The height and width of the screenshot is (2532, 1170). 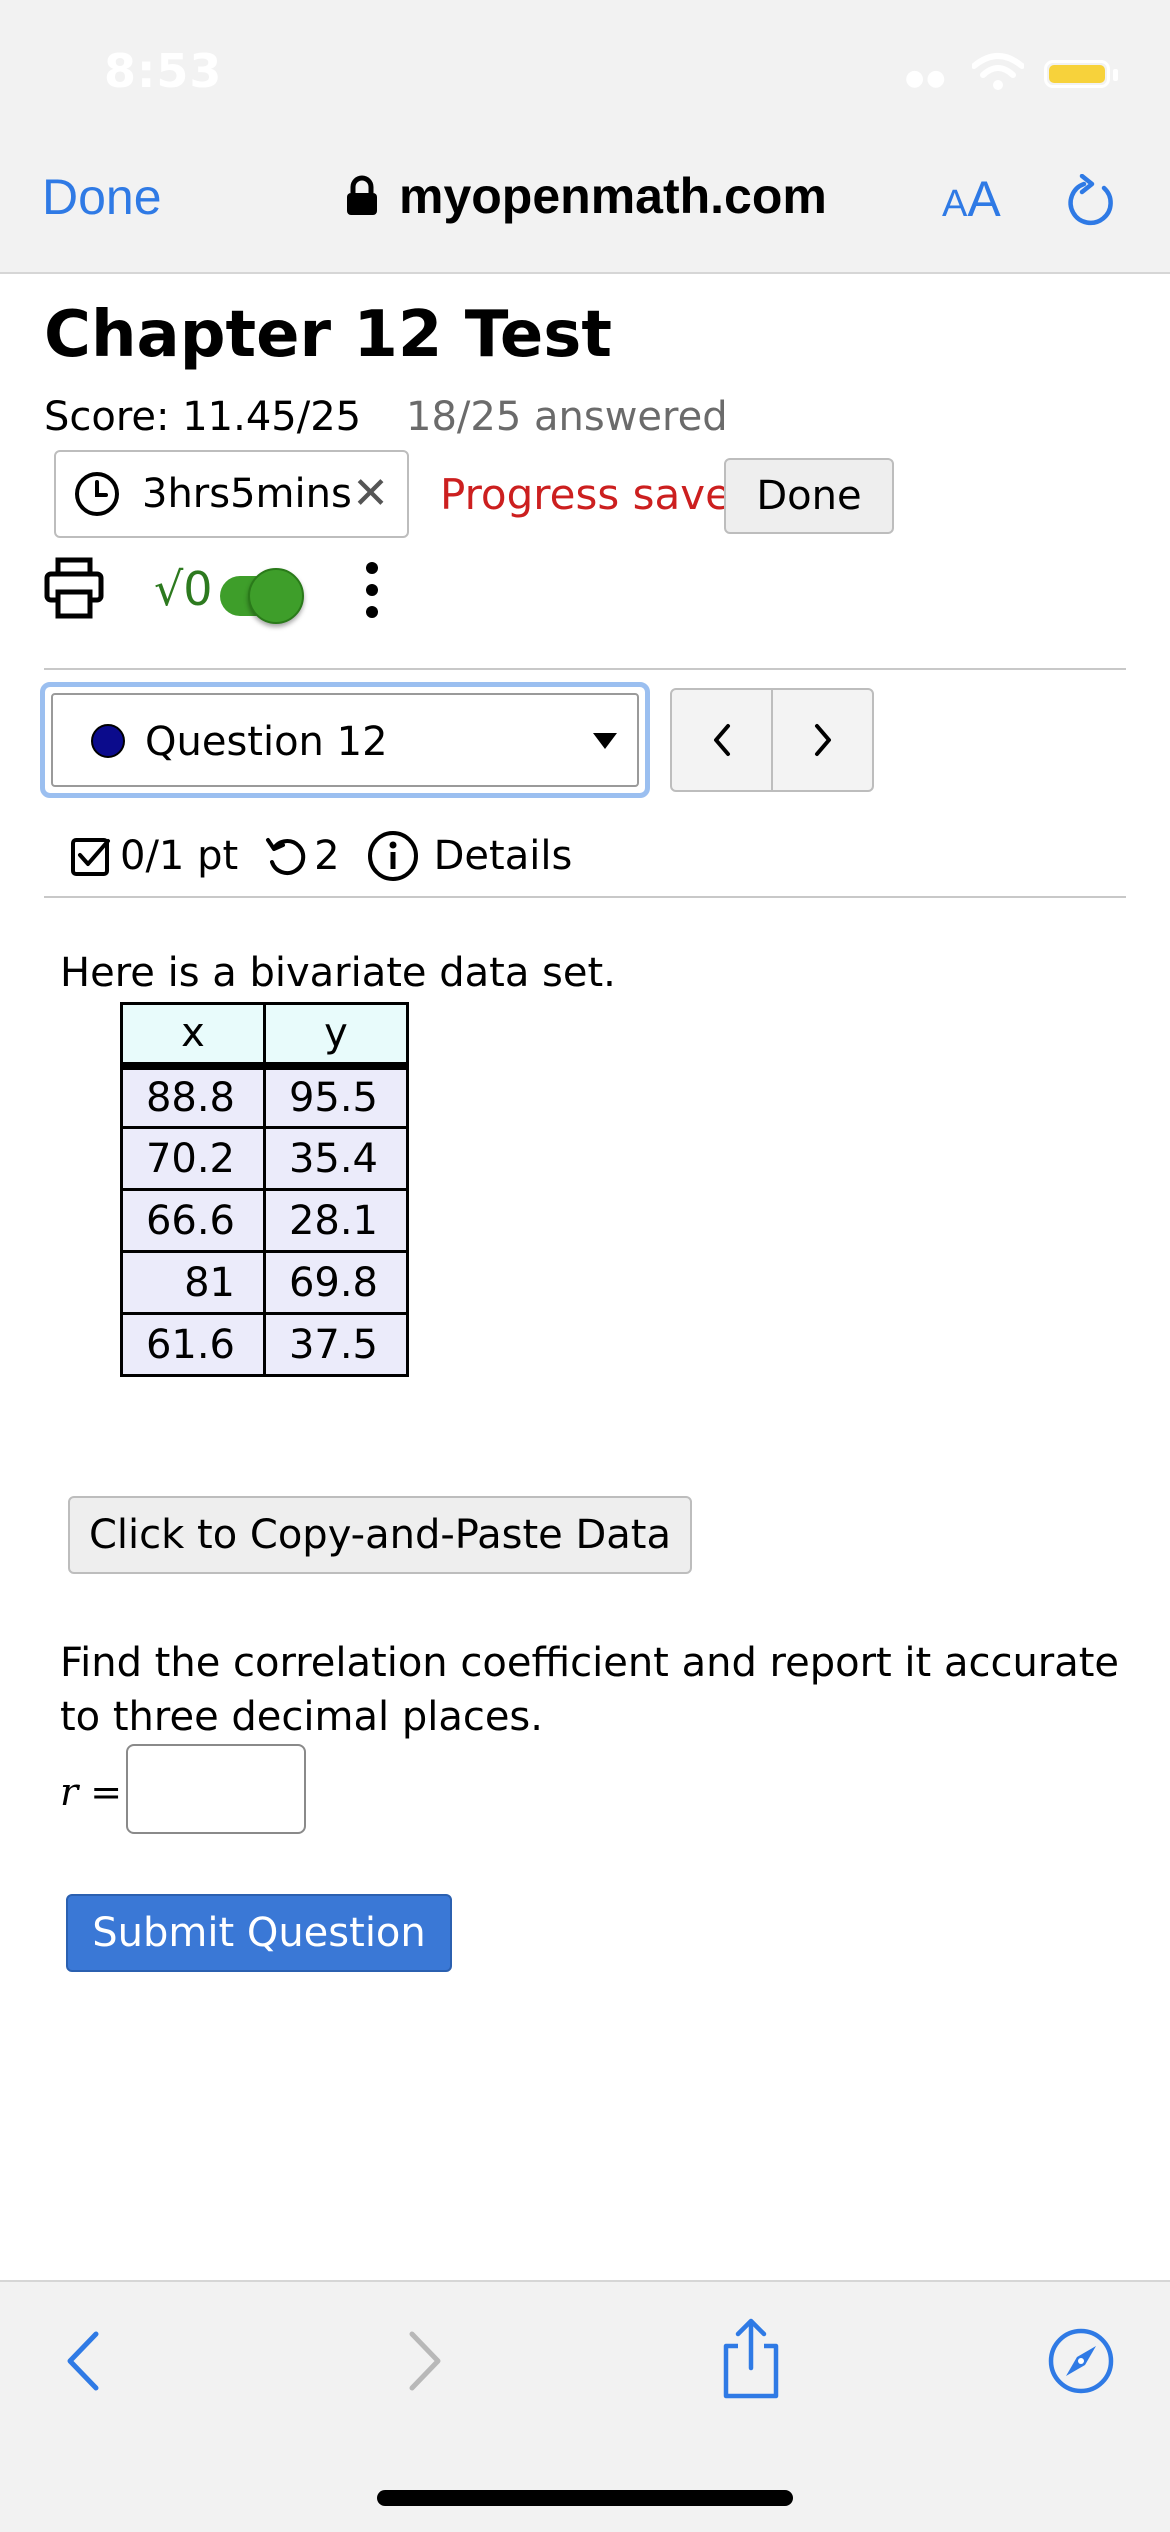 I want to click on table-cell: 35.4, so click(x=336, y=1158).